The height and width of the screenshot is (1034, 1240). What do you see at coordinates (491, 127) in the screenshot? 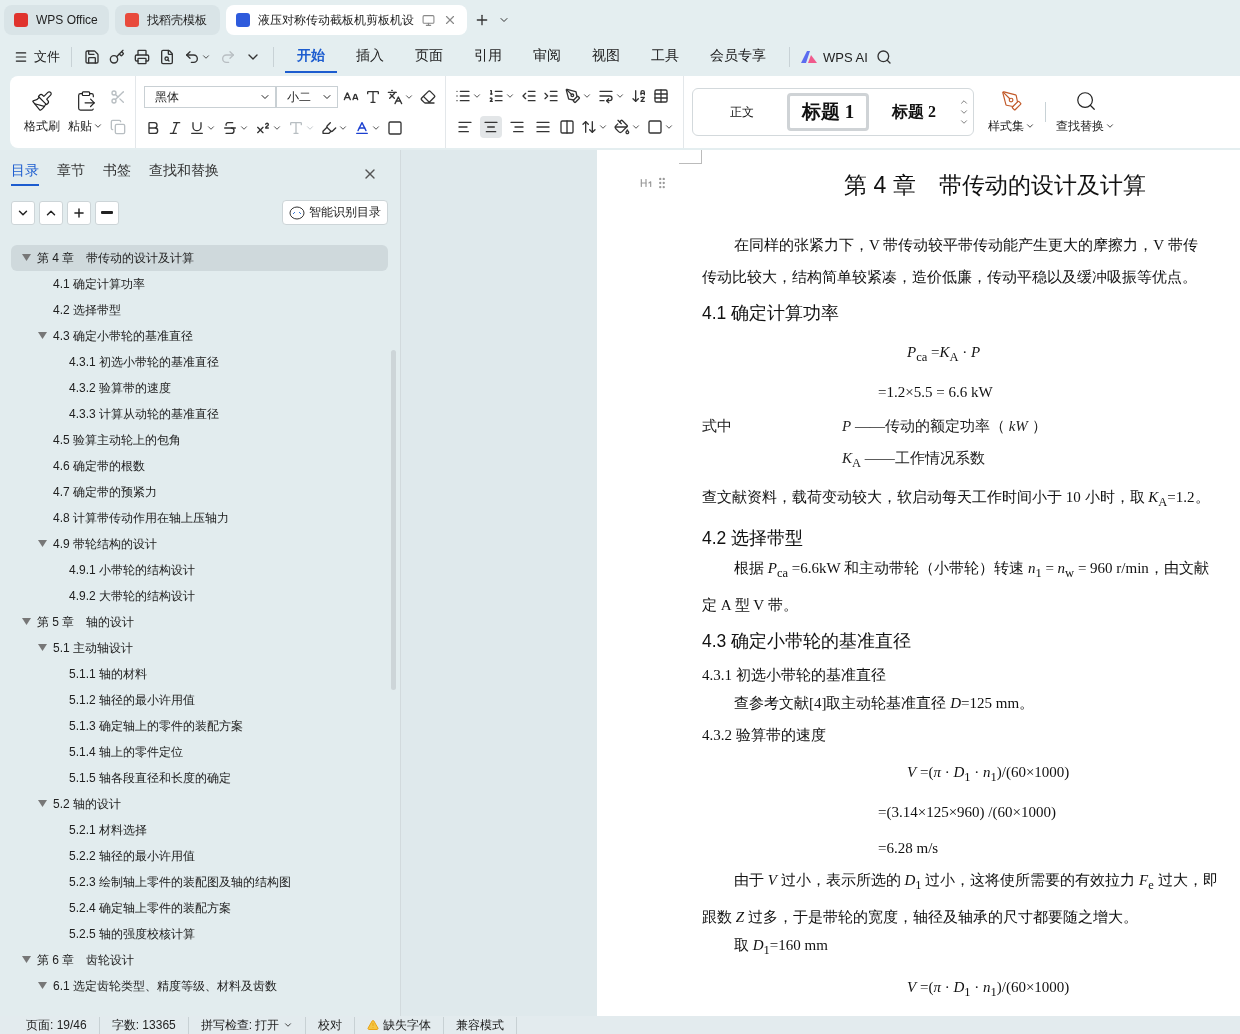
I see `align-button` at bounding box center [491, 127].